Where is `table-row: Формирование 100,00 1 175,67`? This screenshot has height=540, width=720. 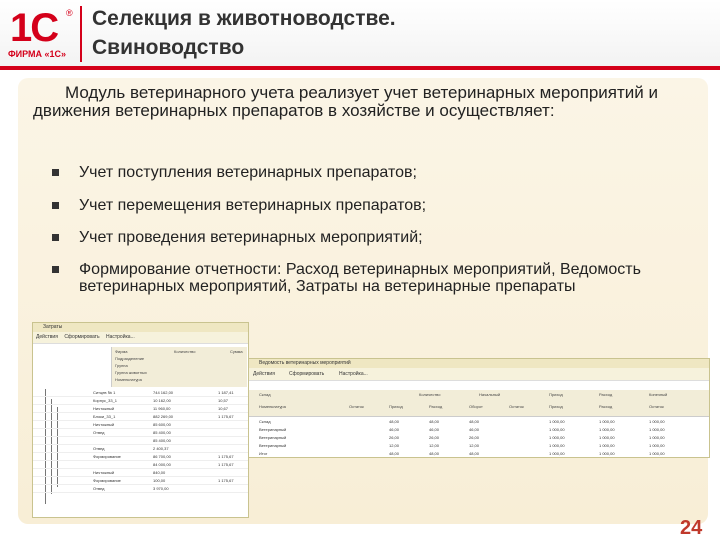
table-row: Формирование 100,00 1 175,67 is located at coordinates (140, 481).